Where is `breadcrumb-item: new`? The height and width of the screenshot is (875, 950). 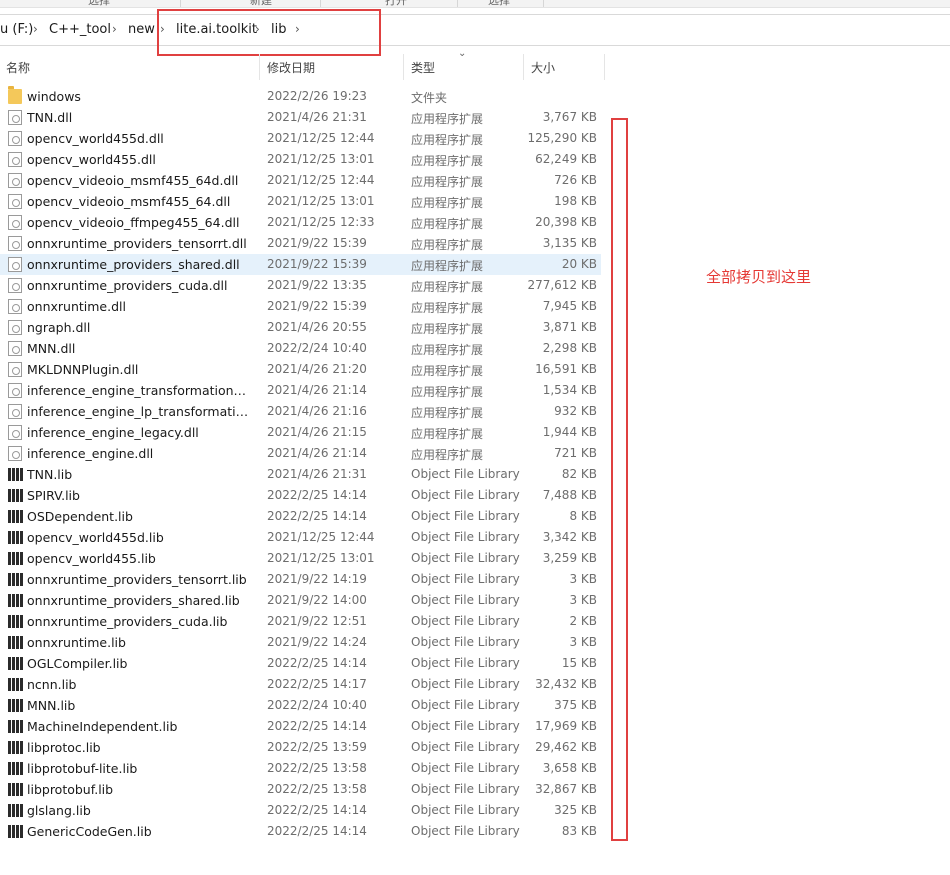 breadcrumb-item: new is located at coordinates (141, 29).